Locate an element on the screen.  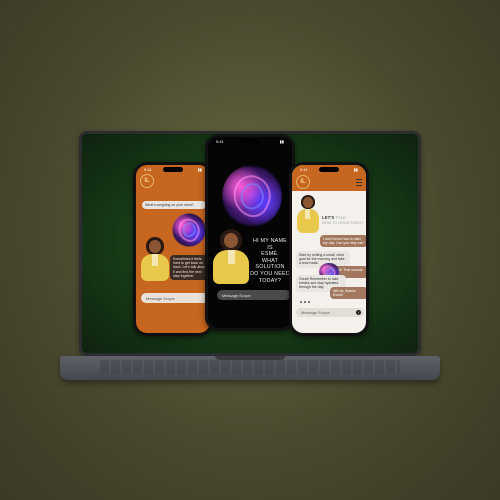
lets-talk-heading: LET'S TALK WHAT TO LEARN TODAY? is located at coordinates (344, 221).